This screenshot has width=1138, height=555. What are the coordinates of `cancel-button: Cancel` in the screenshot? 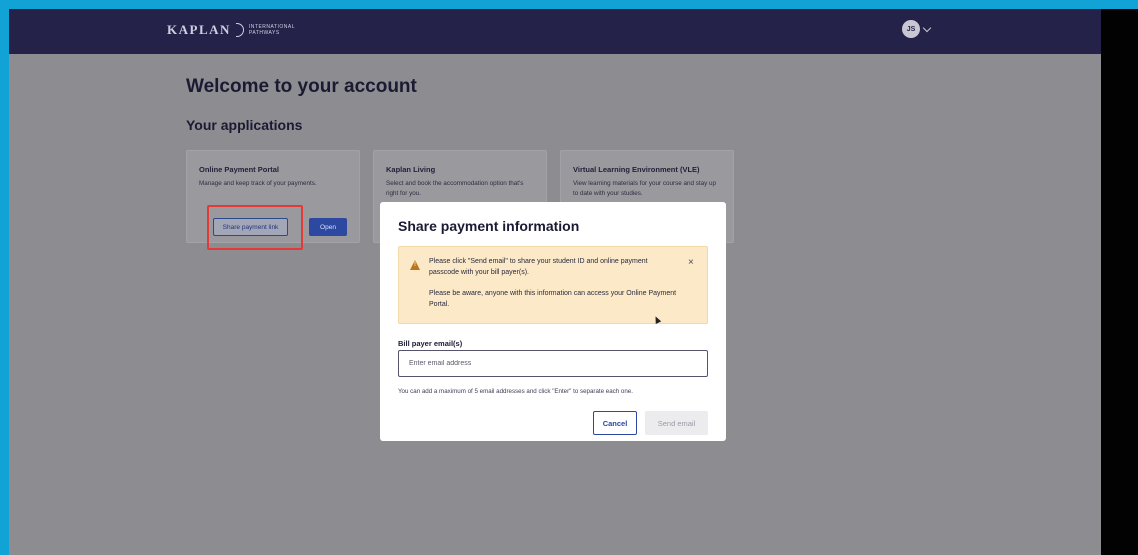 It's located at (615, 423).